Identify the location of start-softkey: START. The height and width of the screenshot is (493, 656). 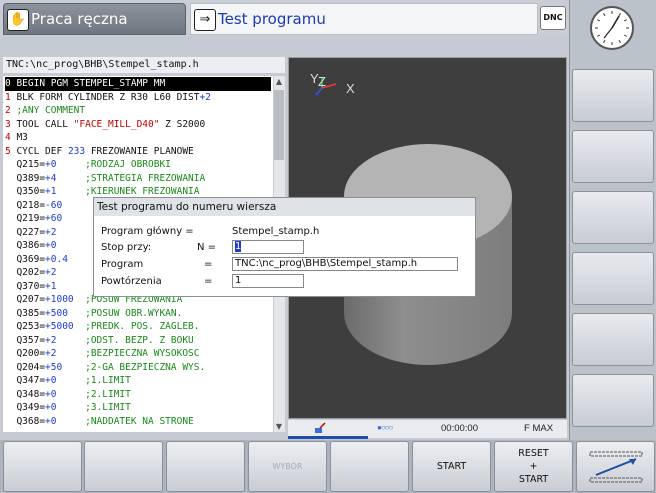
(451, 466).